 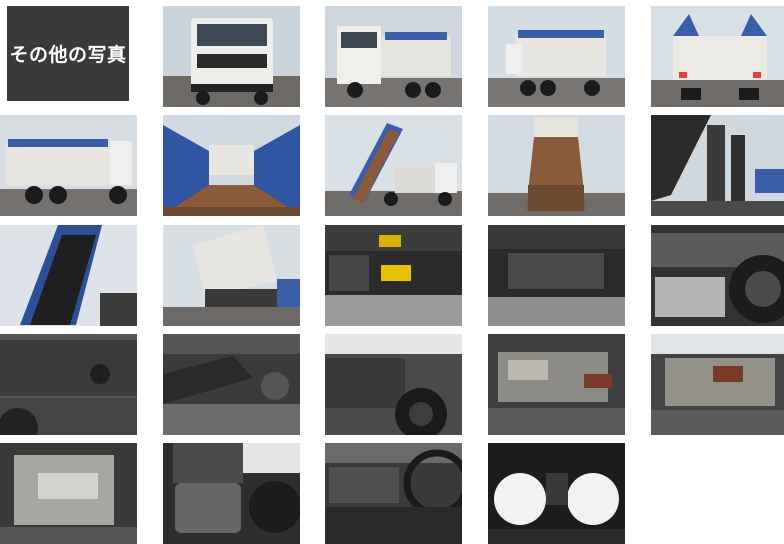 What do you see at coordinates (393, 165) in the screenshot?
I see `photo-dump-bed-raised-side` at bounding box center [393, 165].